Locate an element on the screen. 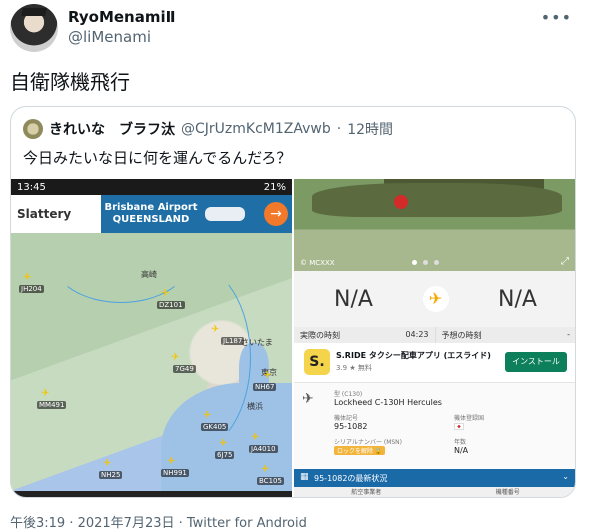 This screenshot has width=596, height=531. flight-label: NH991 is located at coordinates (175, 473).